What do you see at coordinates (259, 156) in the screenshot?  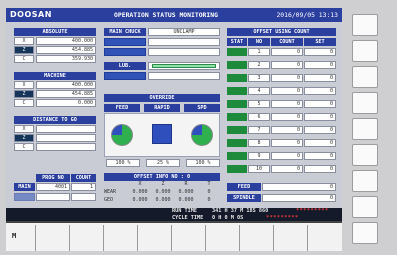 I see `offset-no: 9` at bounding box center [259, 156].